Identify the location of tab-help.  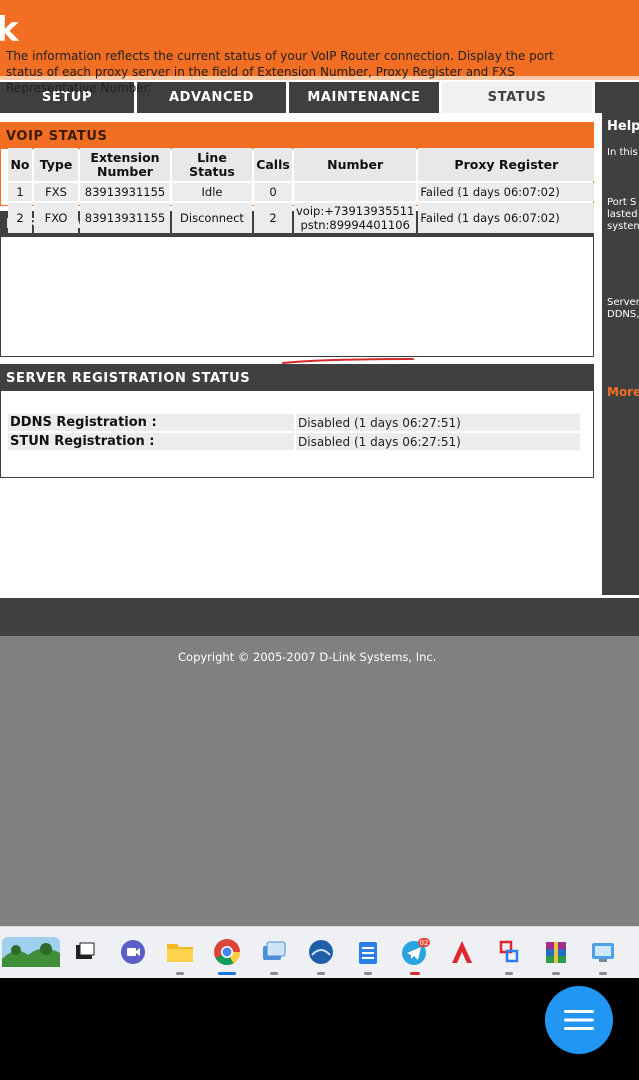
(617, 97).